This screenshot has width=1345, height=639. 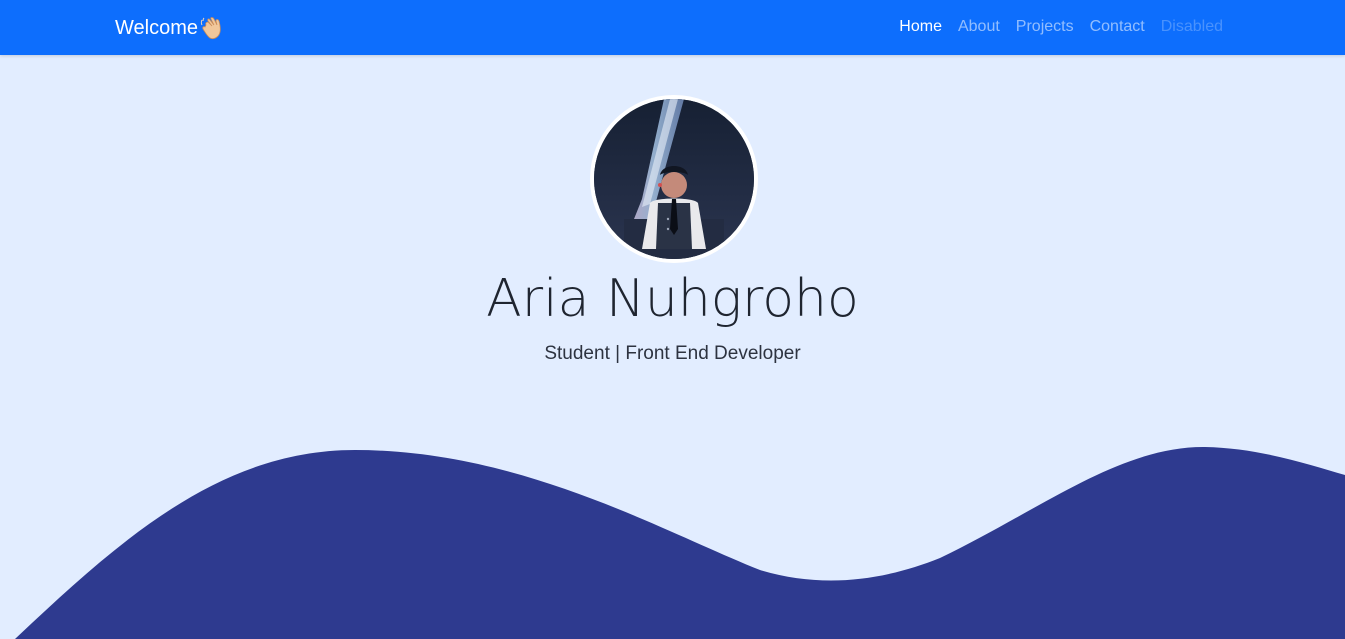 What do you see at coordinates (156, 28) in the screenshot?
I see `brand-text: Welcome` at bounding box center [156, 28].